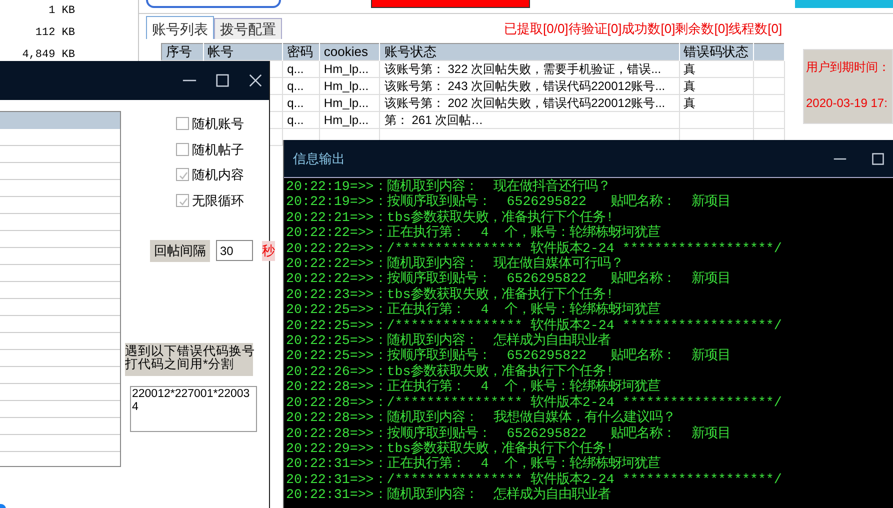  I want to click on window-title: 信息输出, so click(319, 159).